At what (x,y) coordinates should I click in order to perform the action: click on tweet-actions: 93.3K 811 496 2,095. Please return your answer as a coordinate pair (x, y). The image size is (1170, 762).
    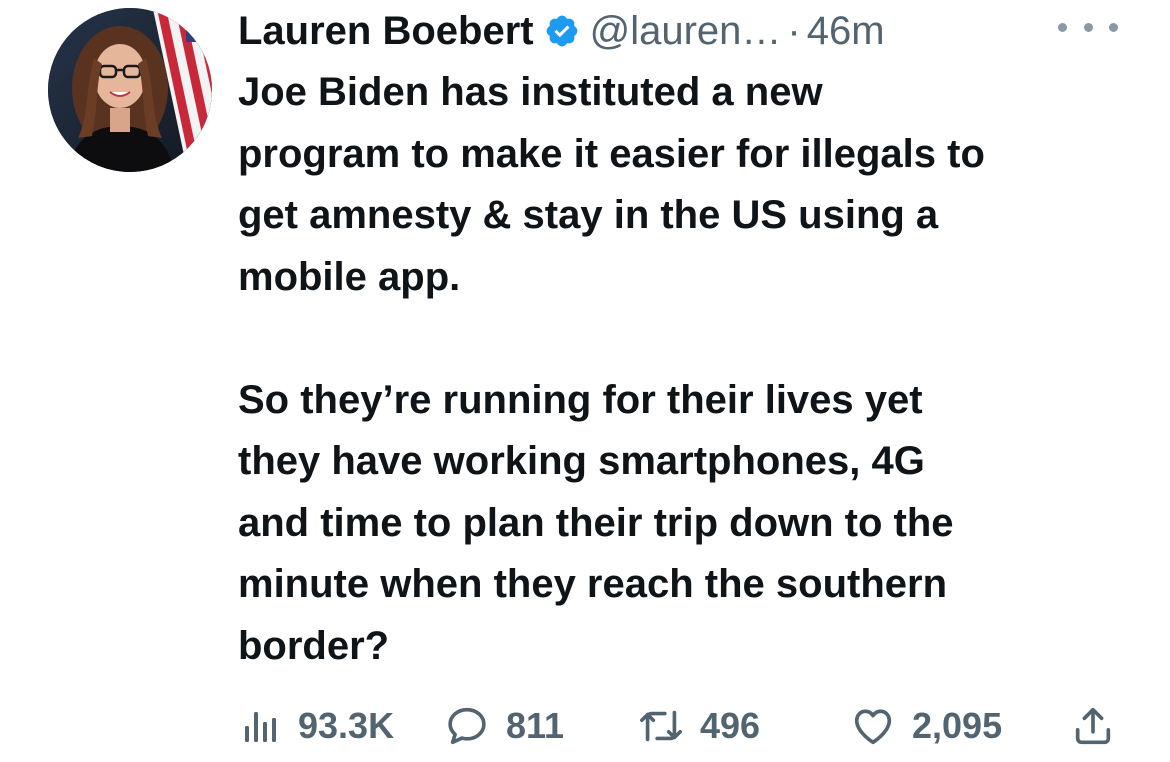
    Looking at the image, I should click on (683, 726).